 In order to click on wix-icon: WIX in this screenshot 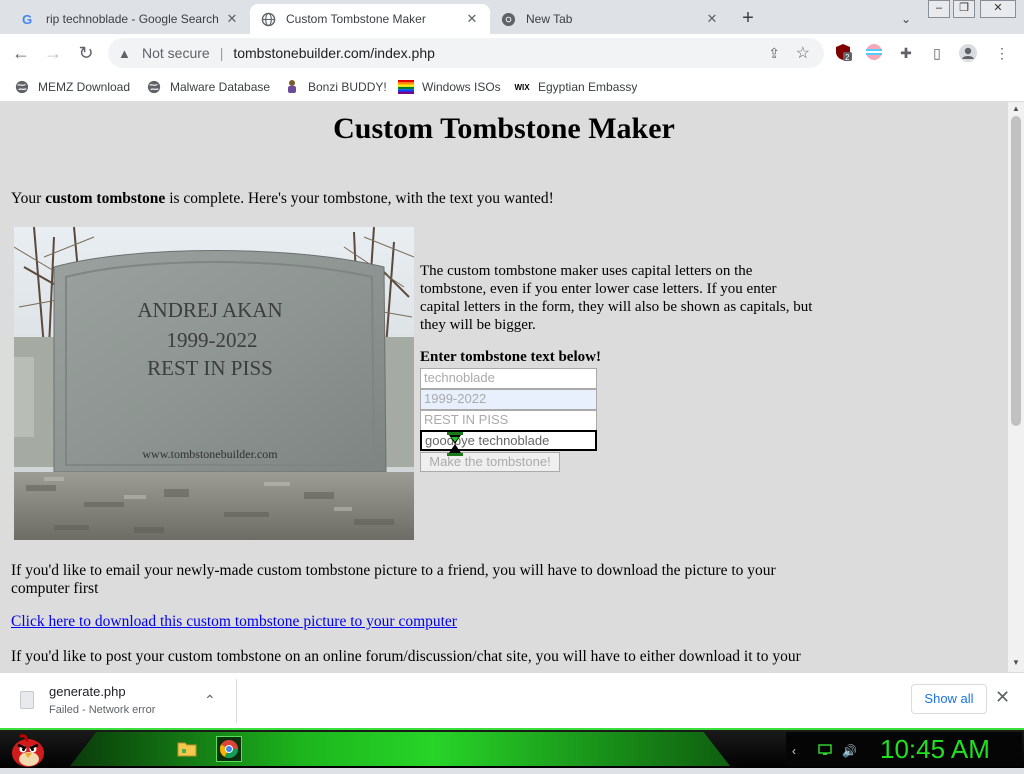, I will do `click(522, 87)`.